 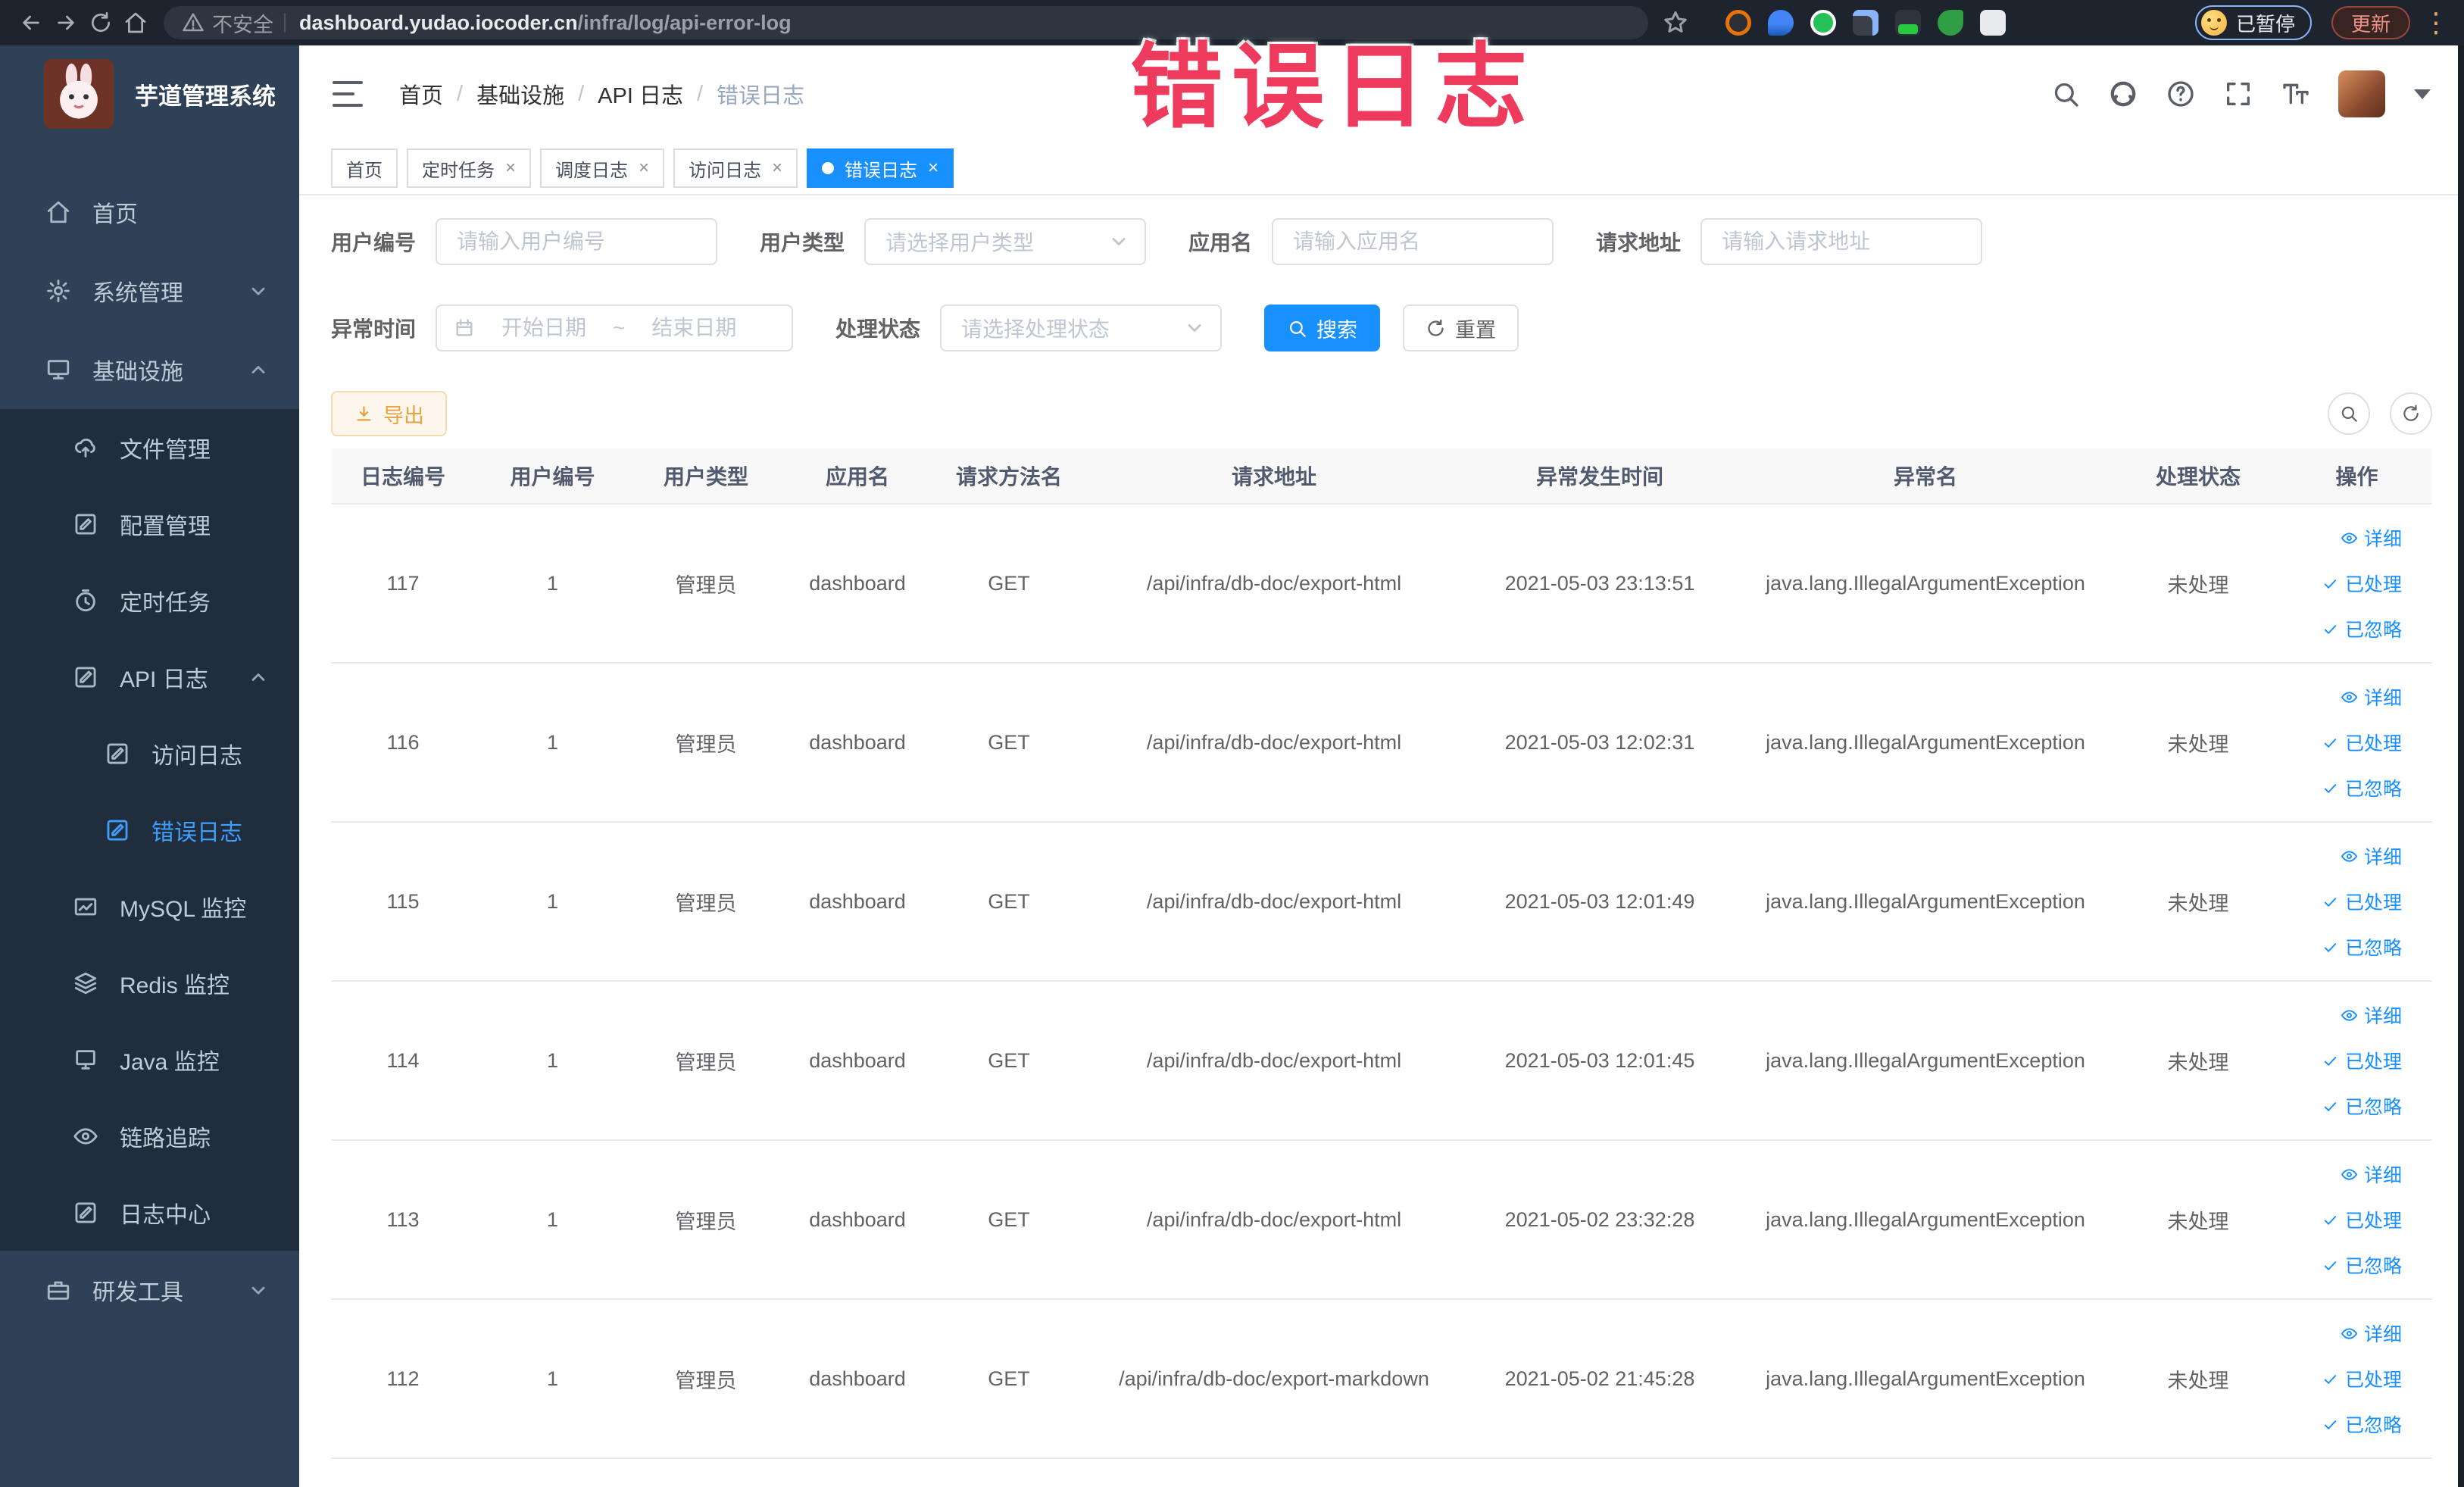 What do you see at coordinates (1675, 22) in the screenshot?
I see `bookmark-star-icon` at bounding box center [1675, 22].